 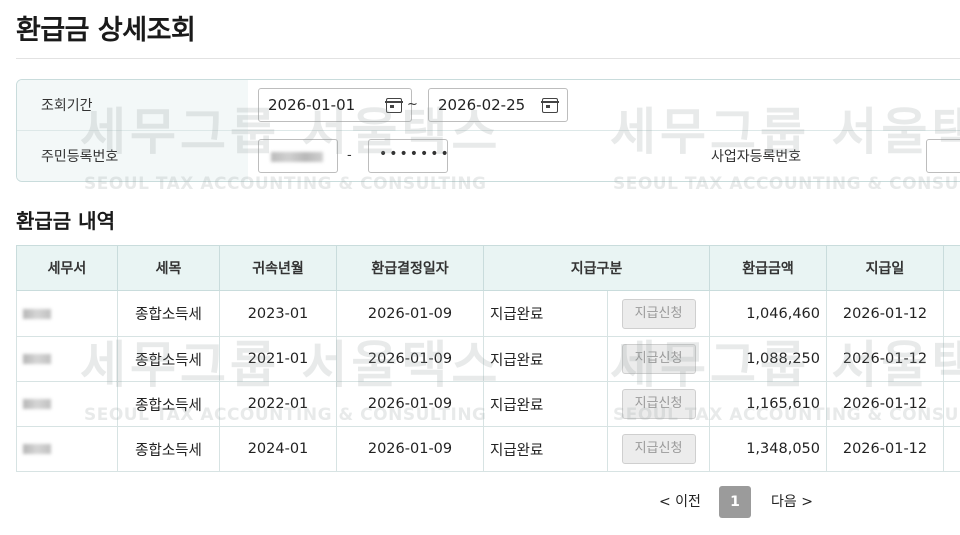 I want to click on masked-value: •••••••, so click(x=415, y=154).